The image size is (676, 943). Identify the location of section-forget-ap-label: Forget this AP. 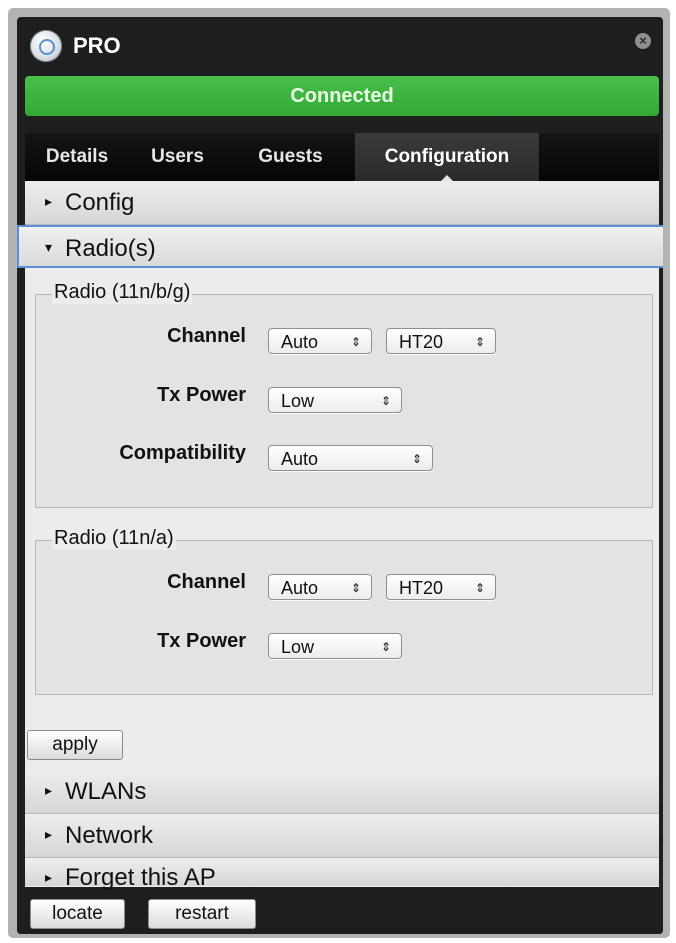
(140, 877).